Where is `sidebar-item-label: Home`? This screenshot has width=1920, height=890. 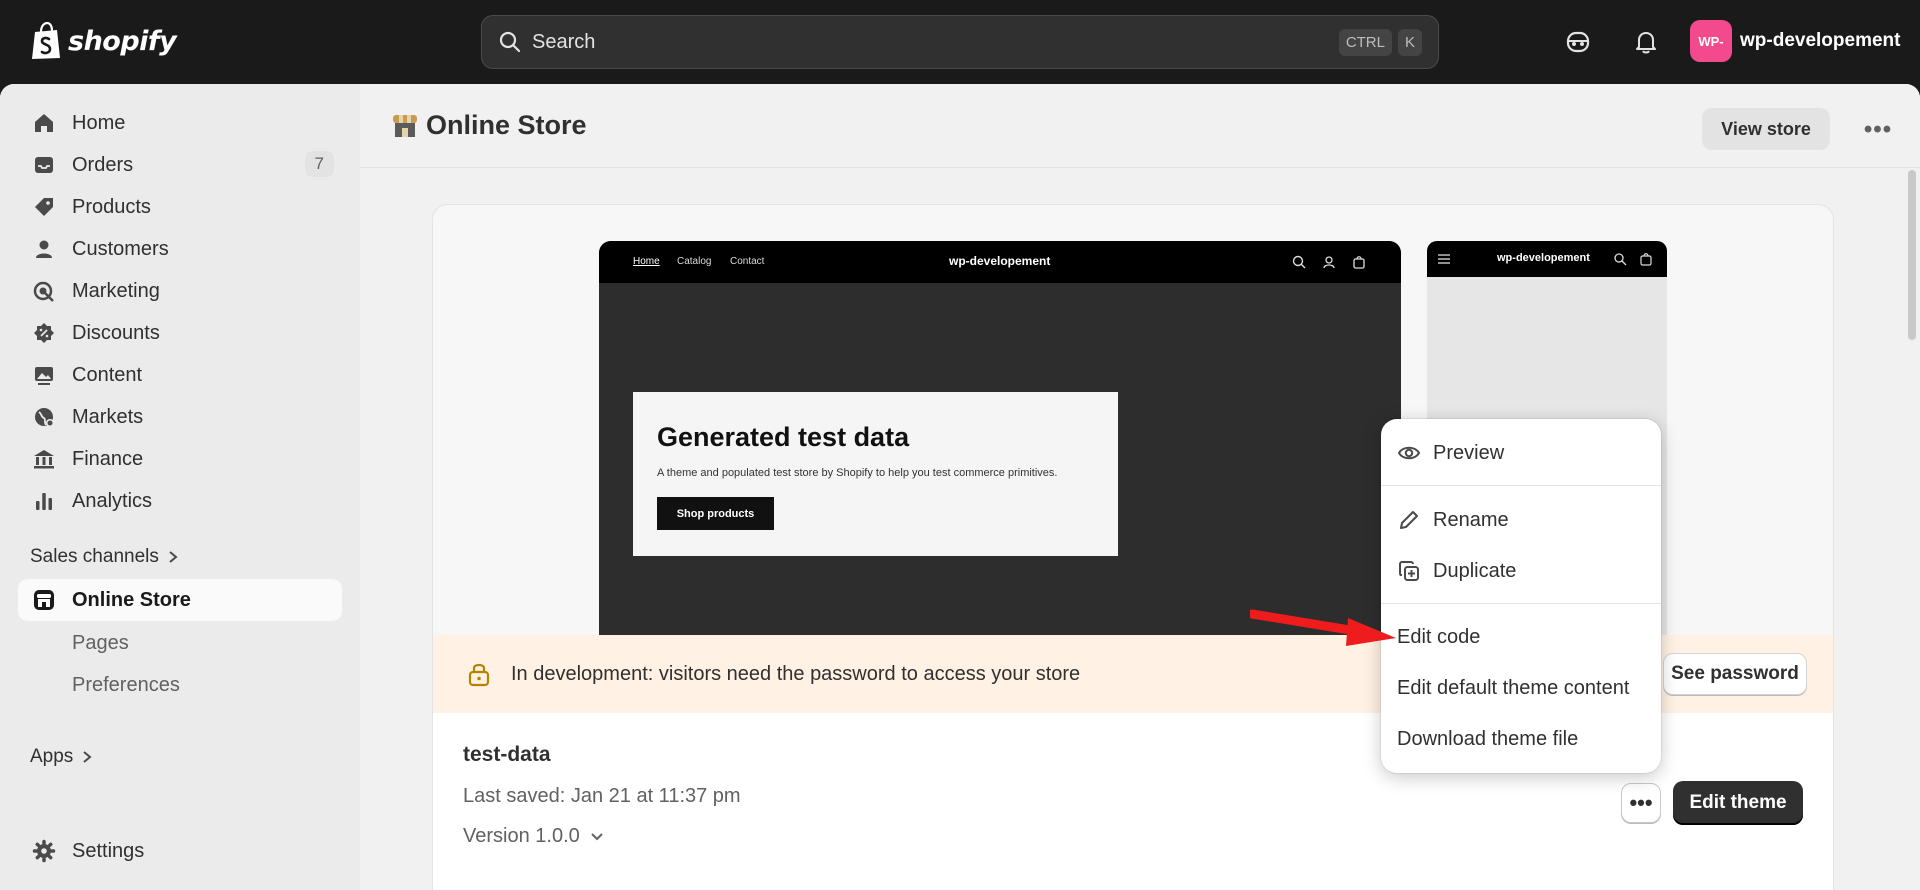 sidebar-item-label: Home is located at coordinates (99, 122).